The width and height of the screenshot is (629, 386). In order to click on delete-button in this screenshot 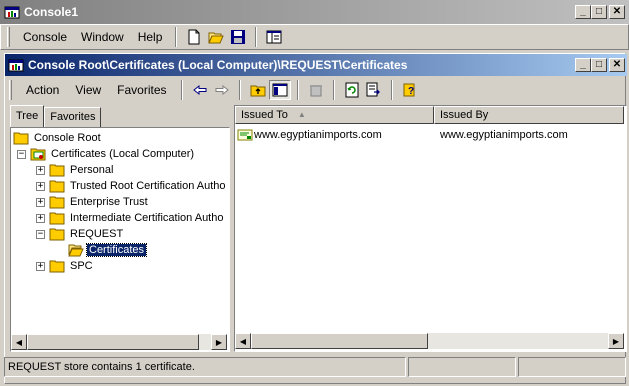, I will do `click(316, 90)`.